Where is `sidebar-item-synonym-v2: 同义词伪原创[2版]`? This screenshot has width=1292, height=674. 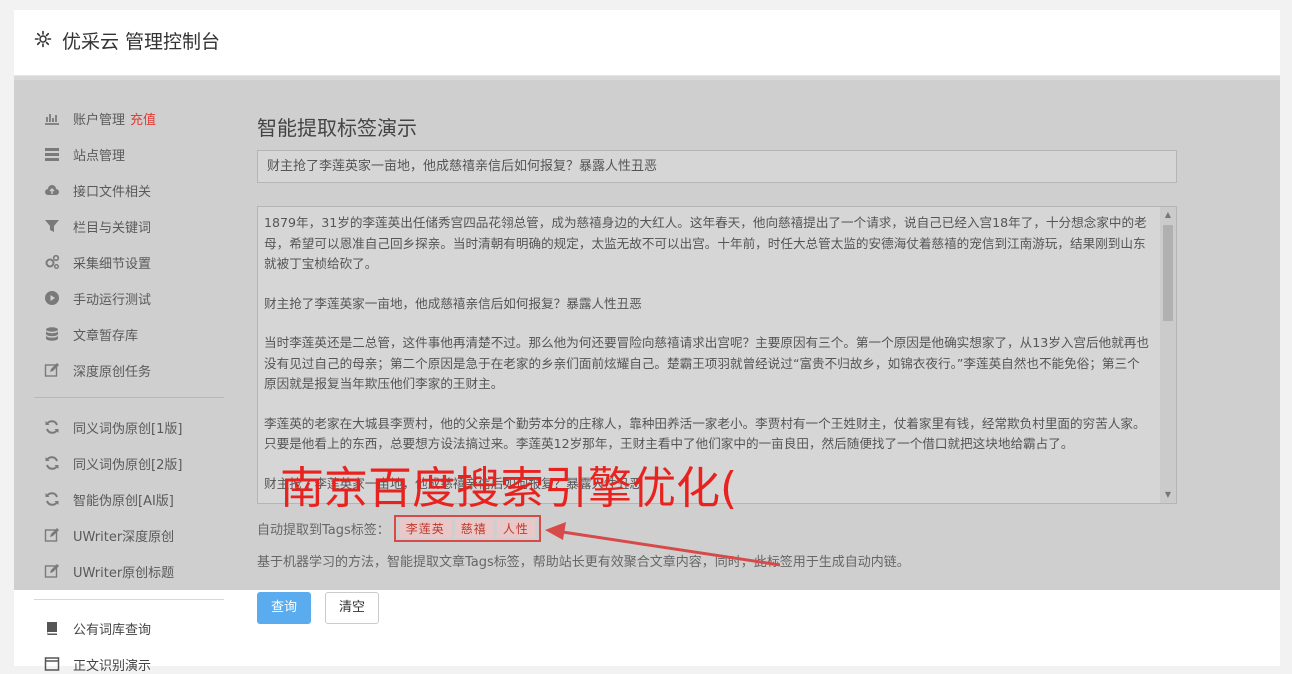
sidebar-item-synonym-v2: 同义词伪原创[2版] is located at coordinates (113, 463).